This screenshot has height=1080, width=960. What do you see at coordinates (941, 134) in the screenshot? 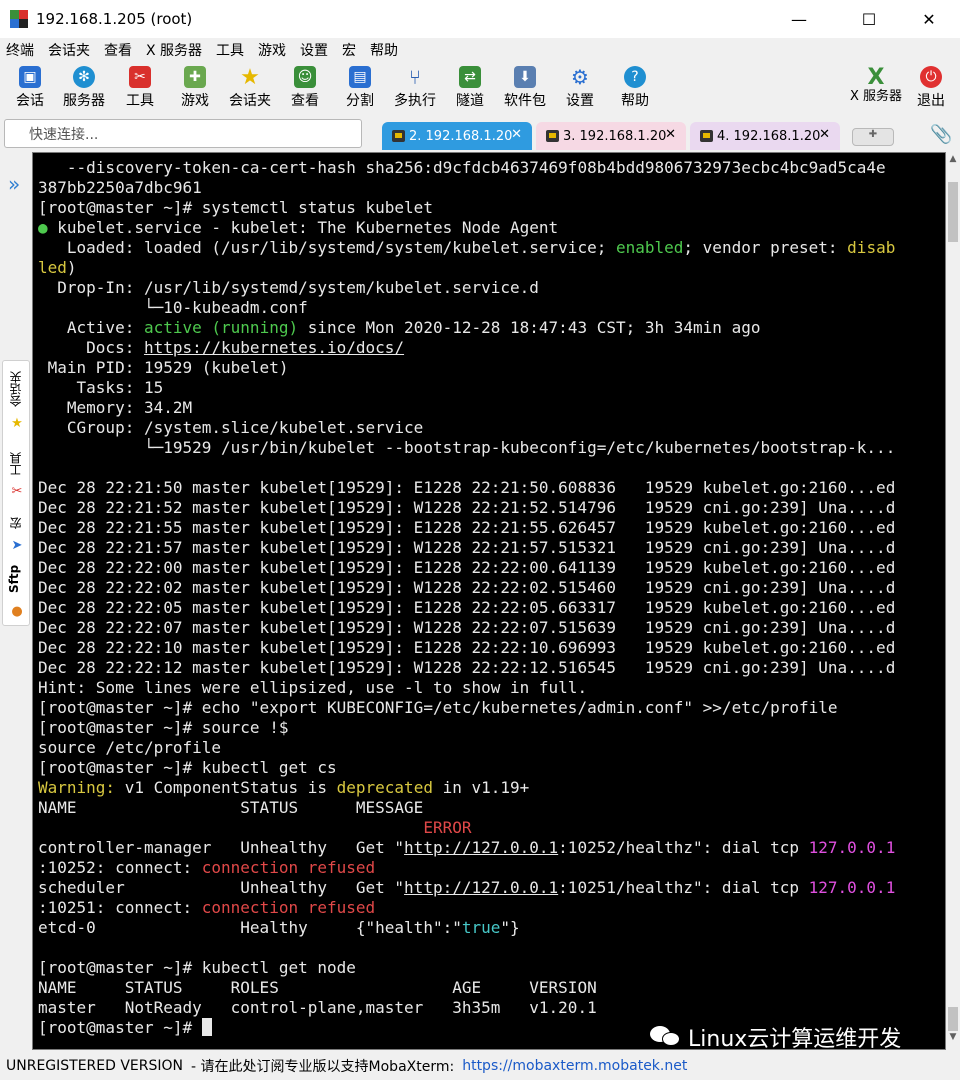
I see `paperclip-icon: 📎` at bounding box center [941, 134].